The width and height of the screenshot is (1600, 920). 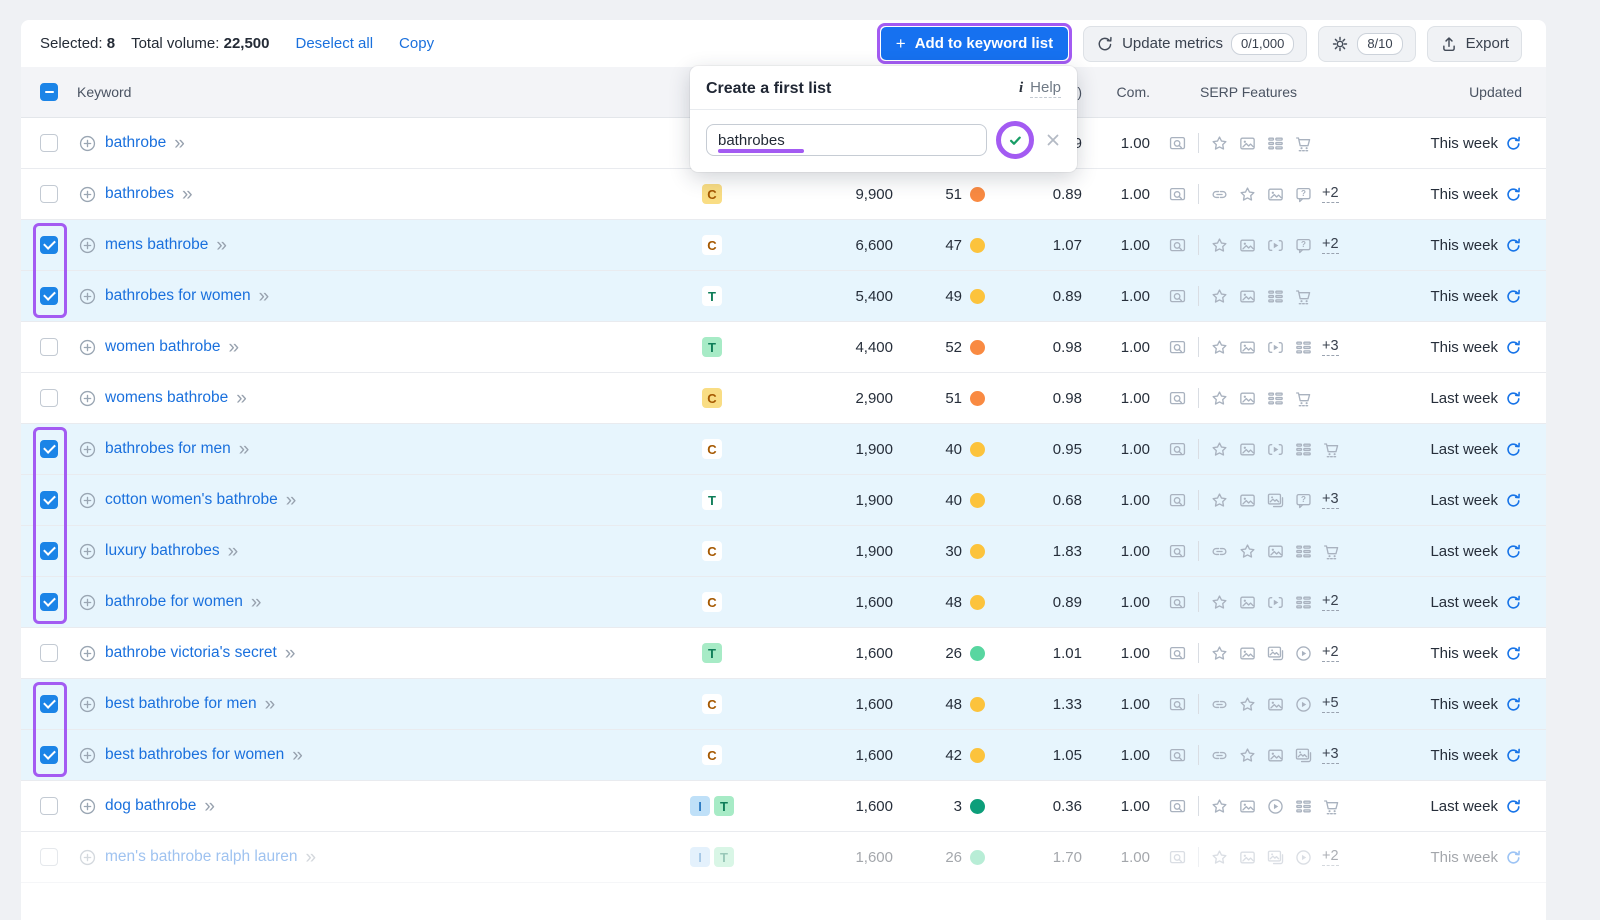 I want to click on serp-more-link: +5, so click(x=1330, y=704).